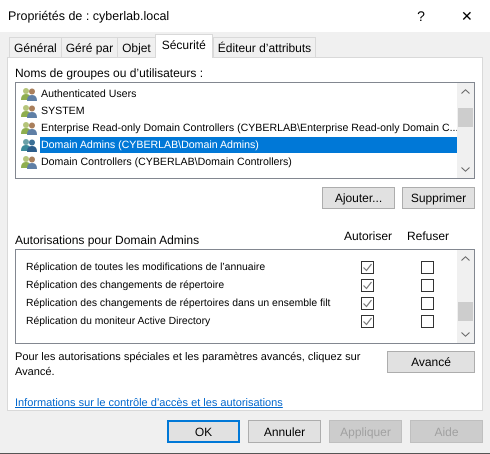 The height and width of the screenshot is (454, 490). I want to click on dialog-button: OK, so click(203, 431).